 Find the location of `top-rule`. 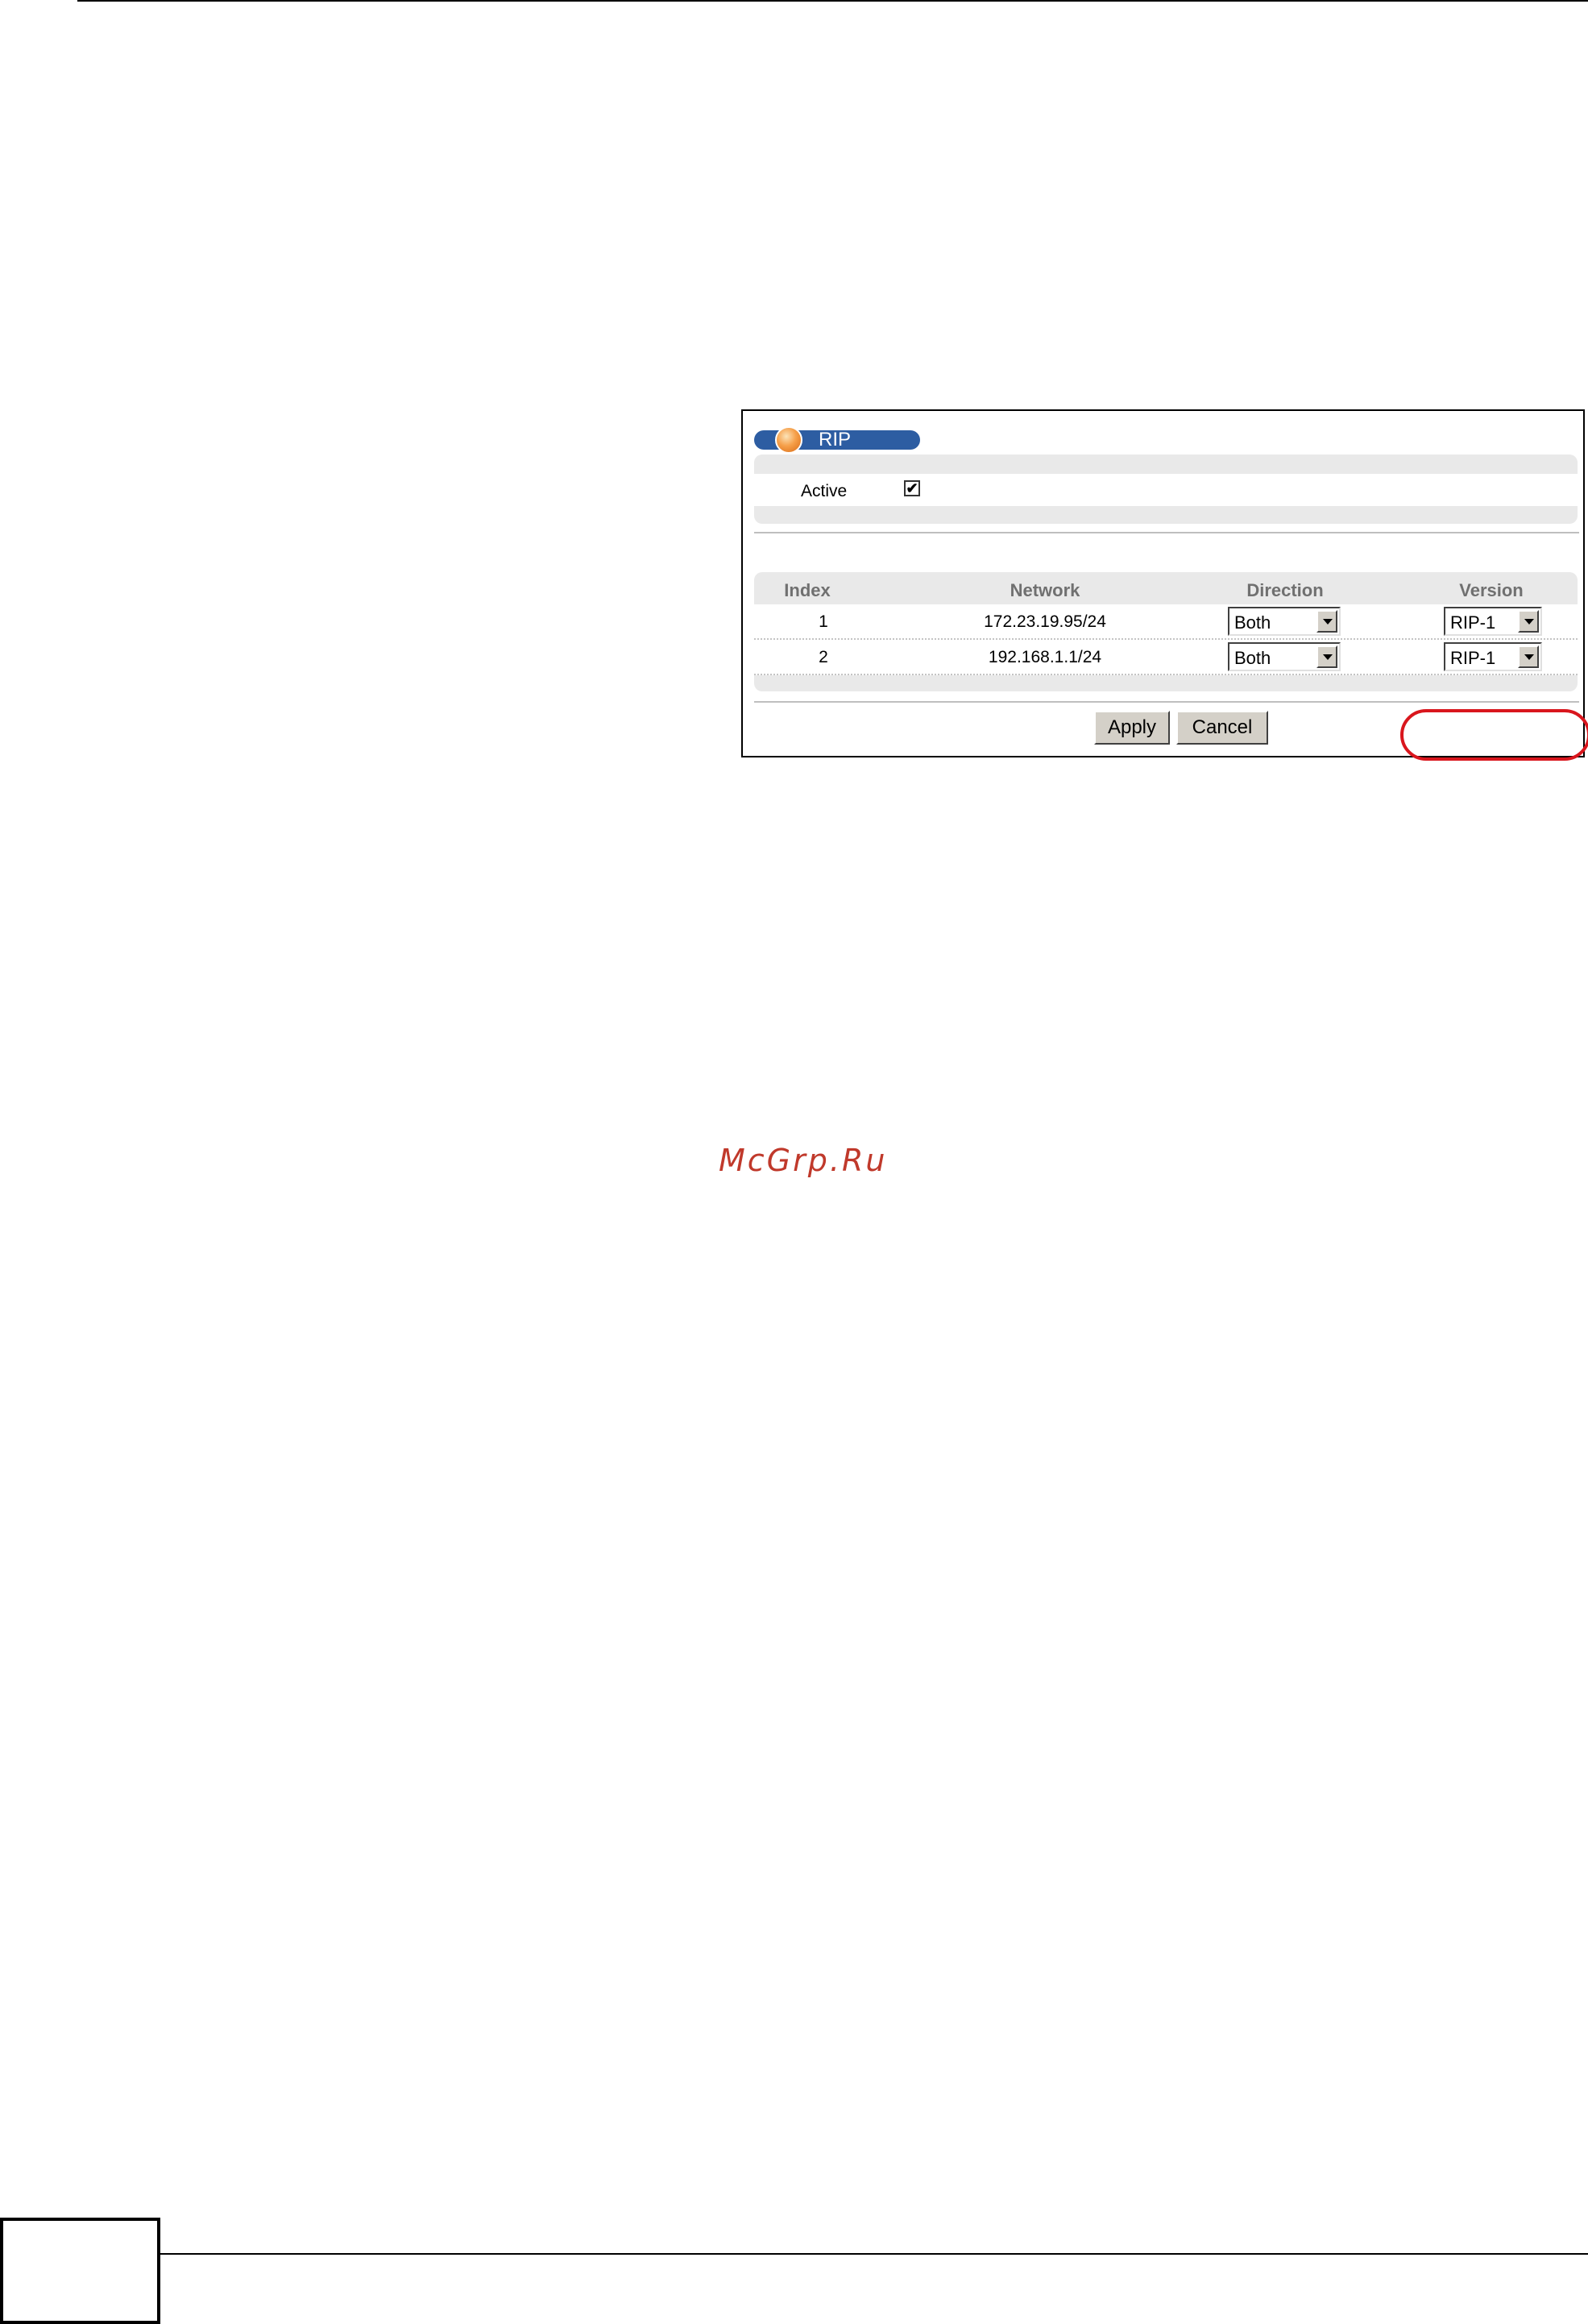

top-rule is located at coordinates (833, 1).